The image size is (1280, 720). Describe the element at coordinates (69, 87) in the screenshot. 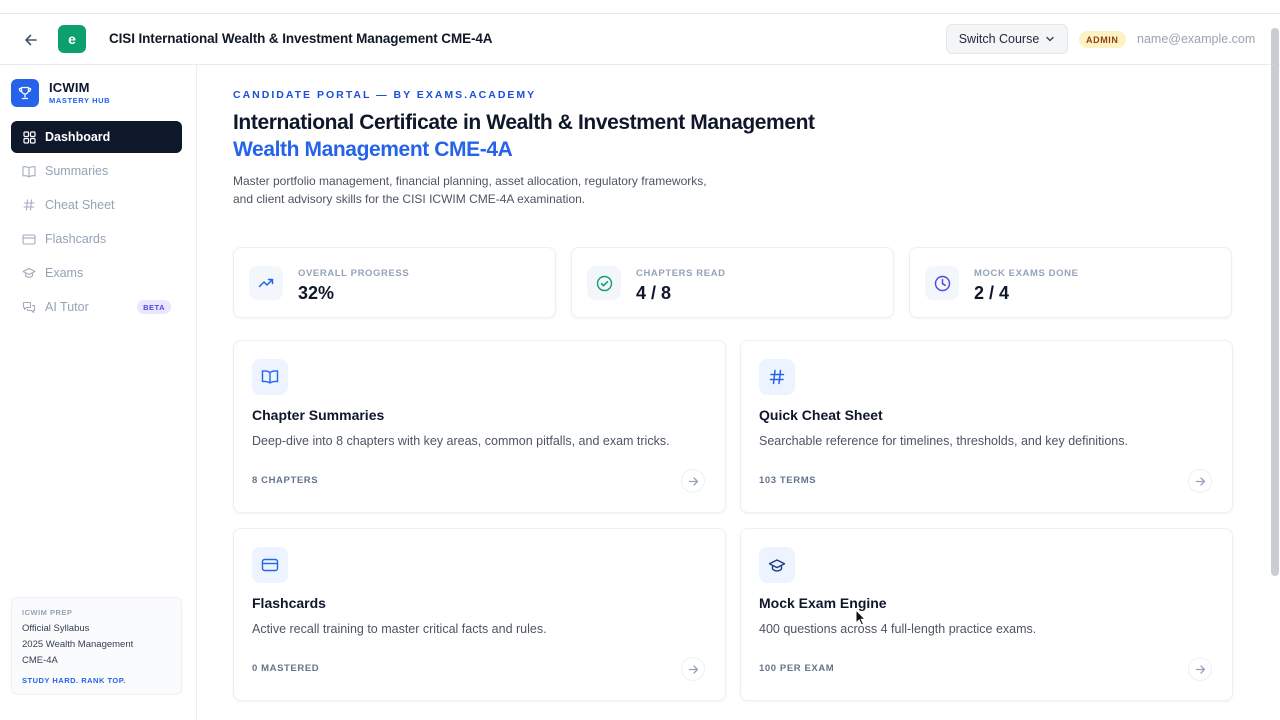

I see `brand-name: ICWIM` at that location.